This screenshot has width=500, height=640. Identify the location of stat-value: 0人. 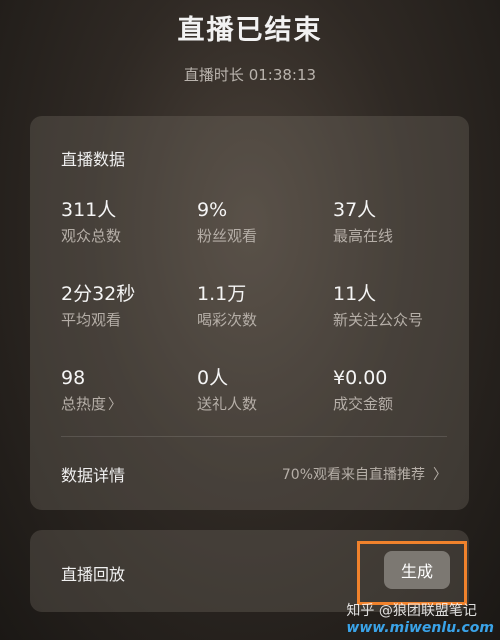
(213, 378).